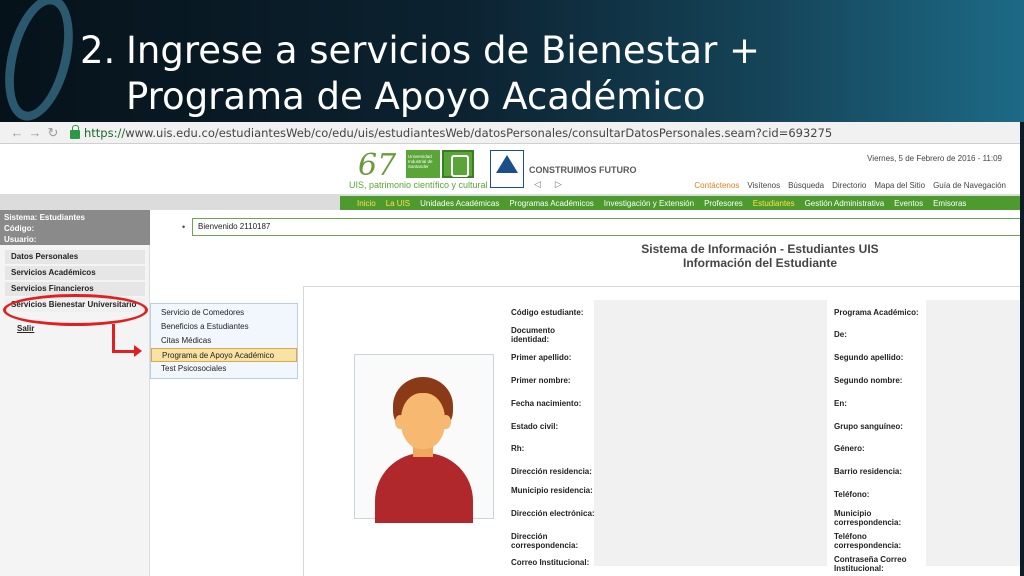 The width and height of the screenshot is (1024, 576). I want to click on system-title-line2: Información del Estudiante, so click(760, 263).